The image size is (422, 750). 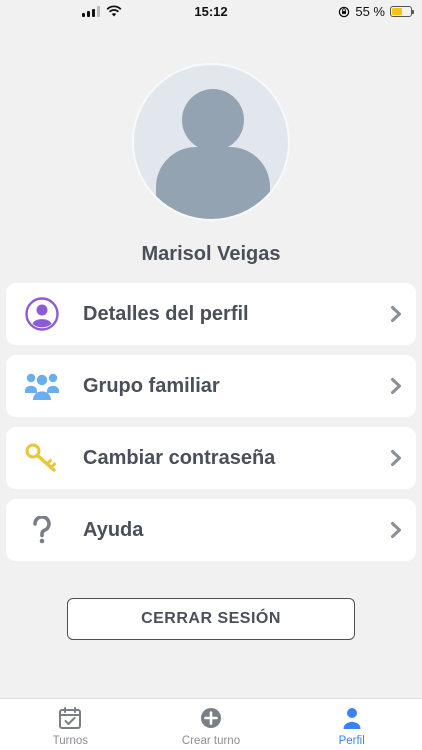 I want to click on person-icon, so click(x=352, y=718).